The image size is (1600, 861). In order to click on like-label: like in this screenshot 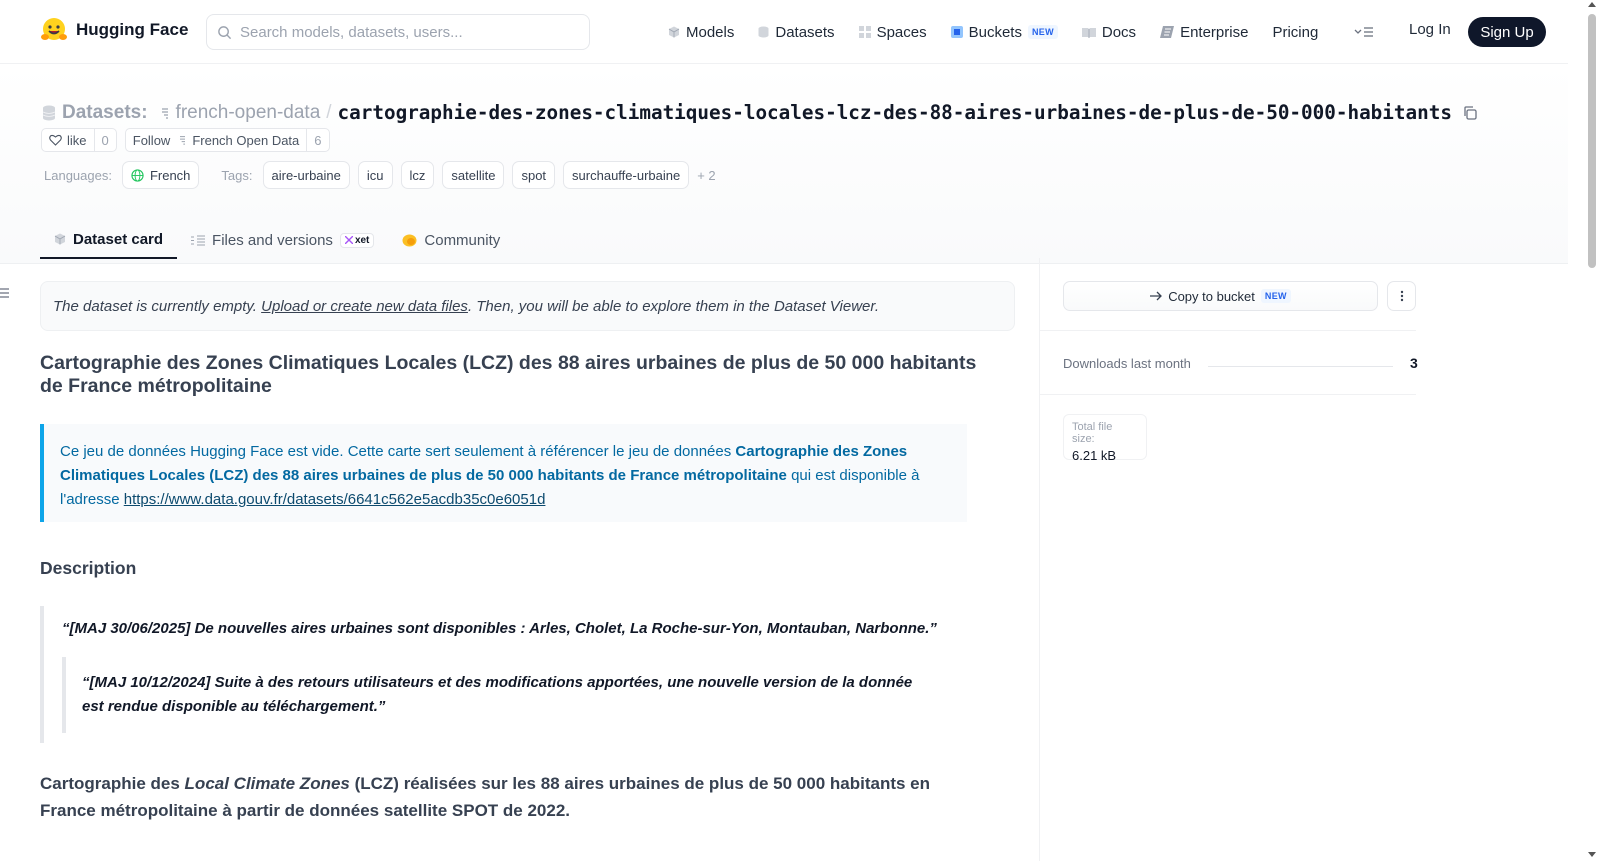, I will do `click(77, 140)`.